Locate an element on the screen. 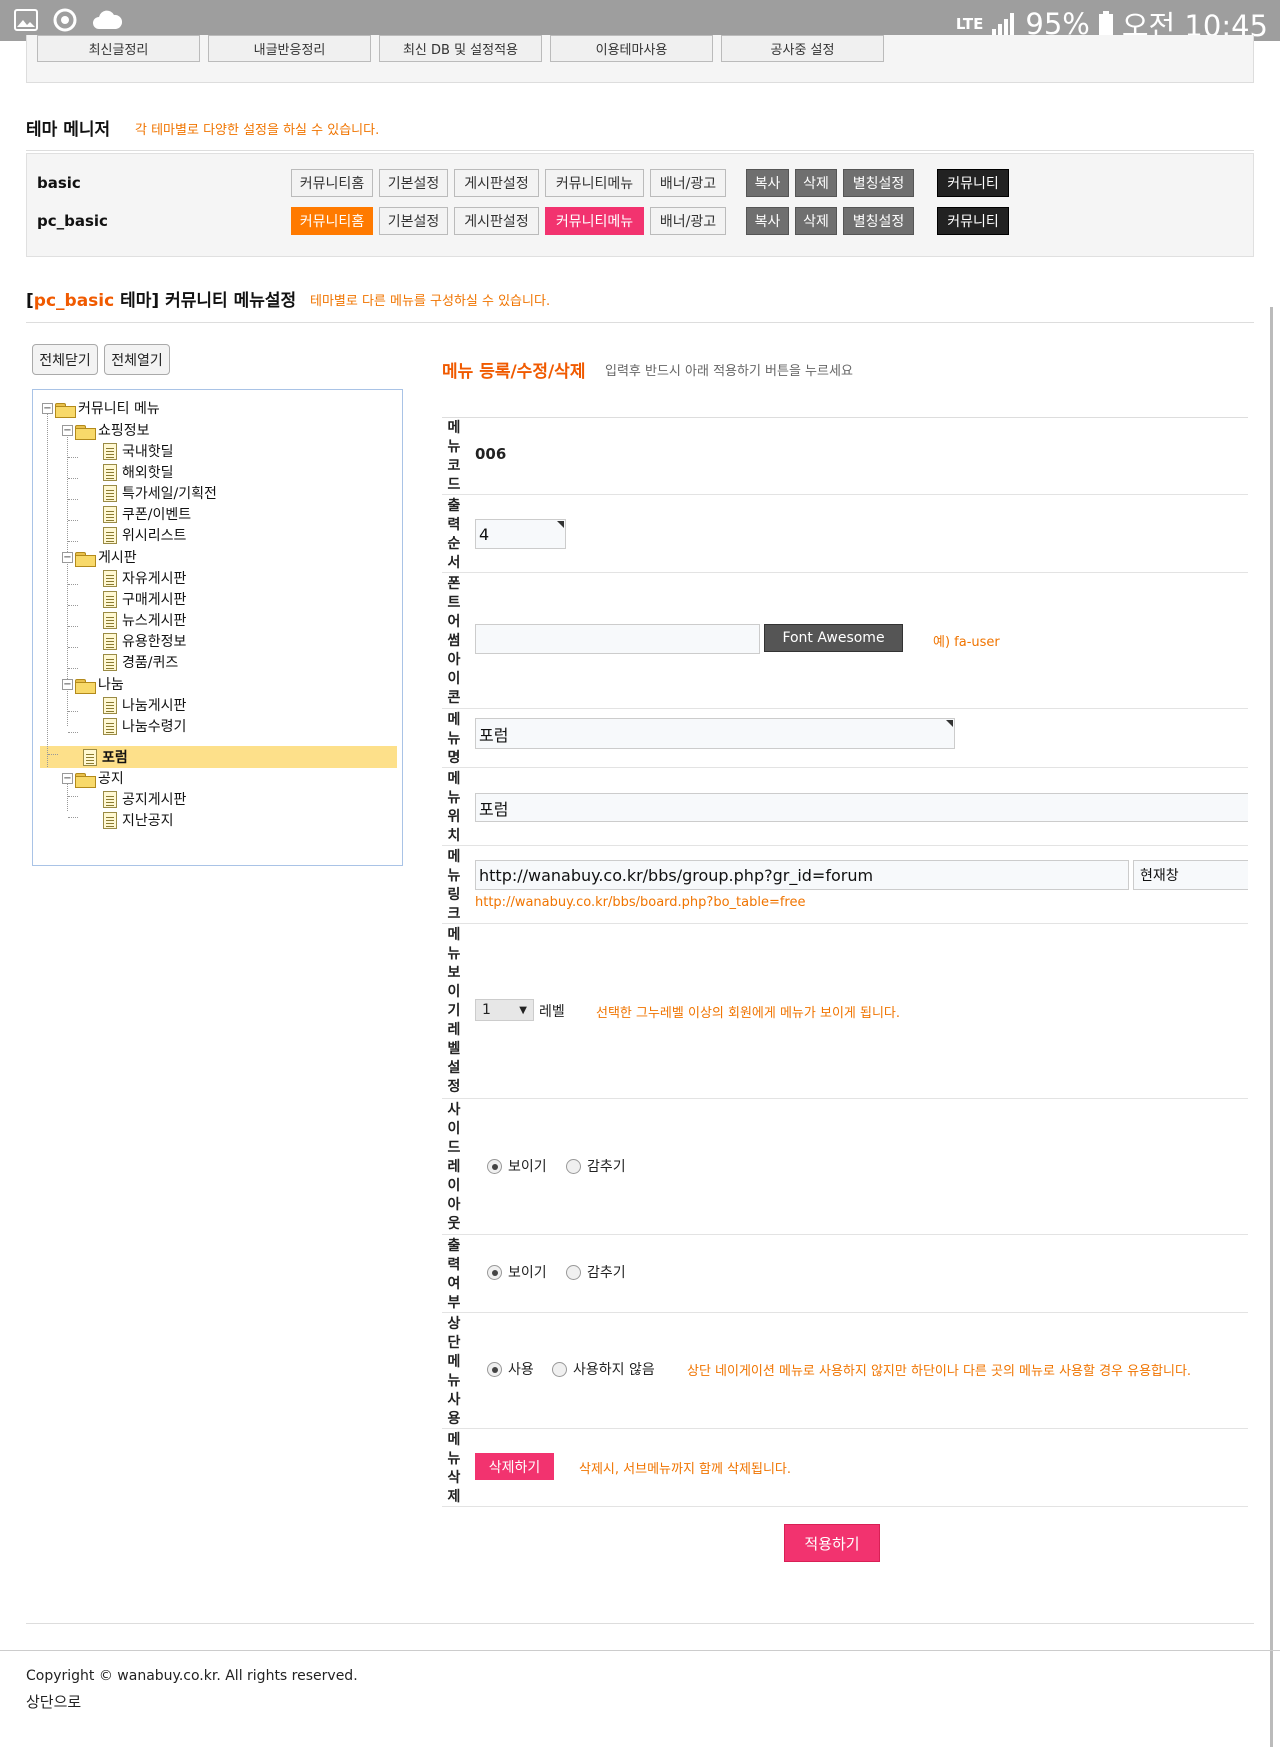  label-delete: 메뉴삭제 is located at coordinates (454, 1468).